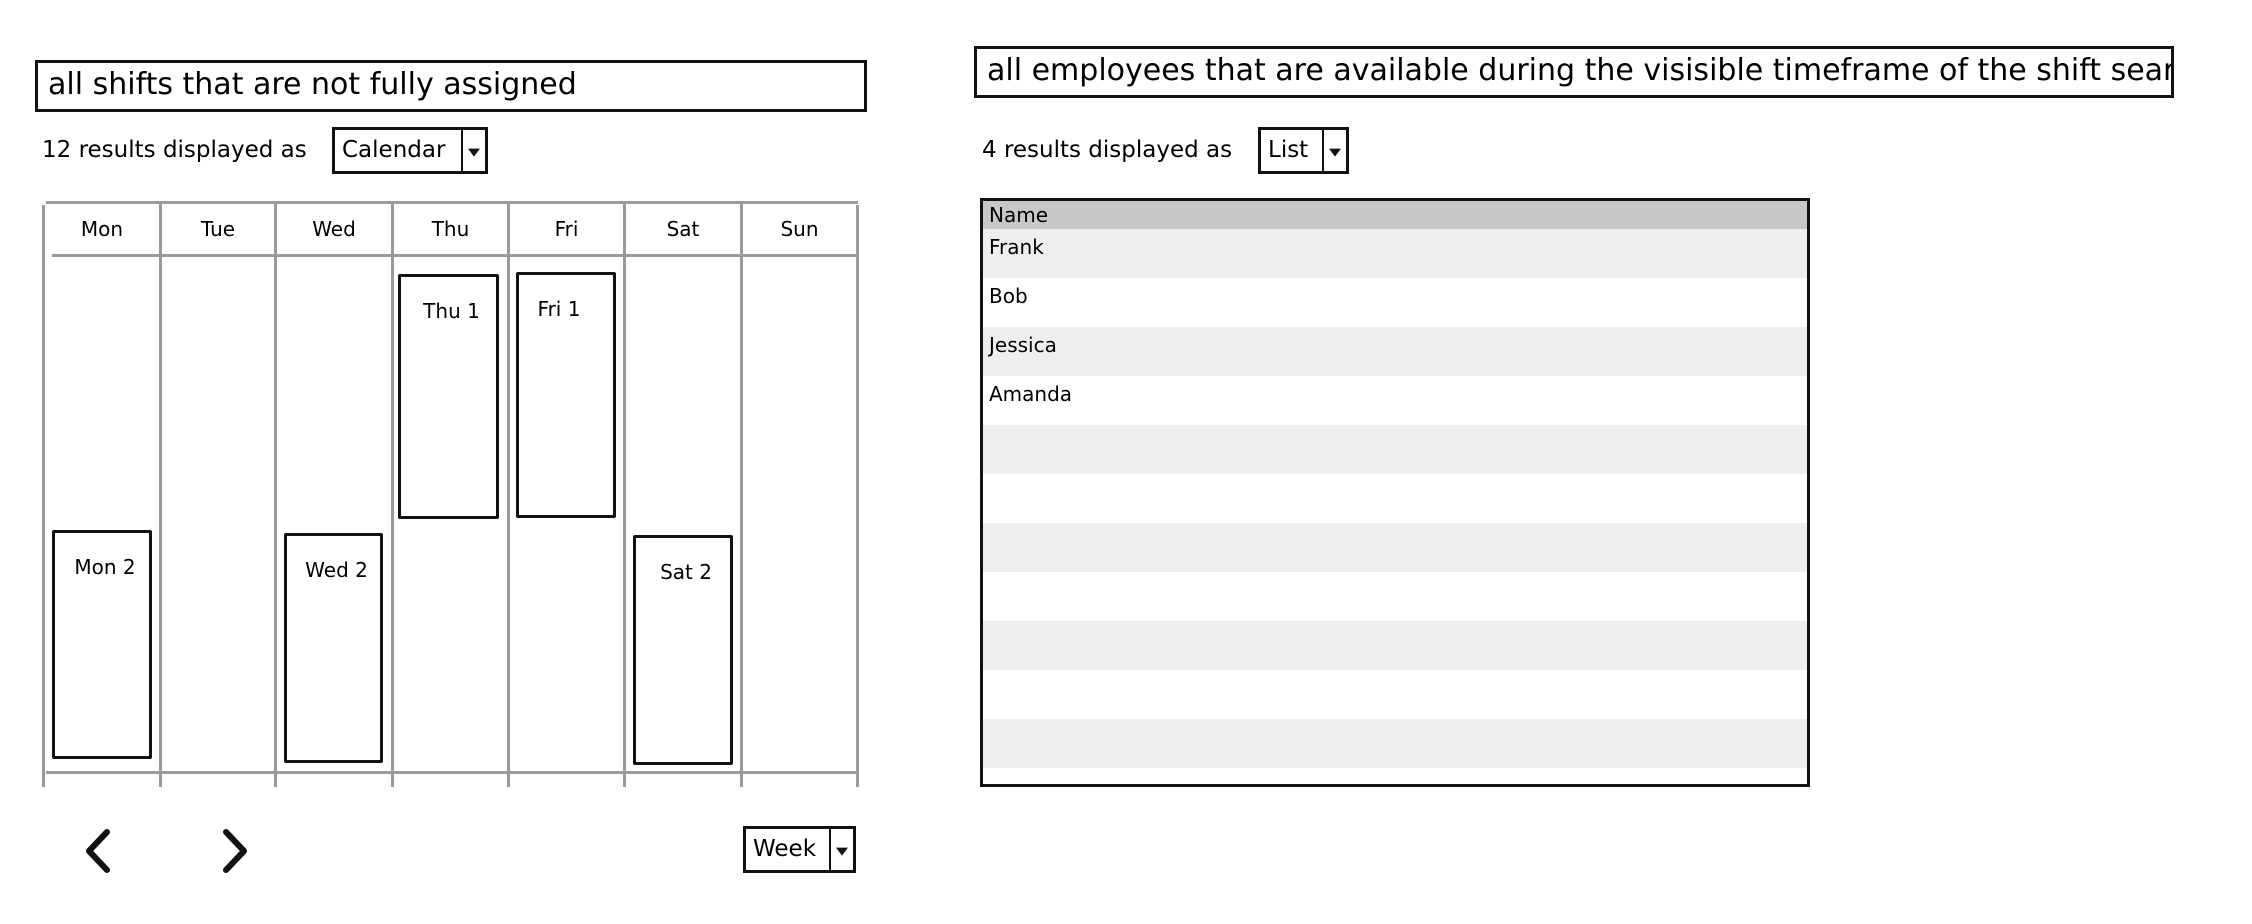 Image resolution: width=2252 pixels, height=924 pixels. What do you see at coordinates (799, 229) in the screenshot?
I see `day-header-sun: Sun` at bounding box center [799, 229].